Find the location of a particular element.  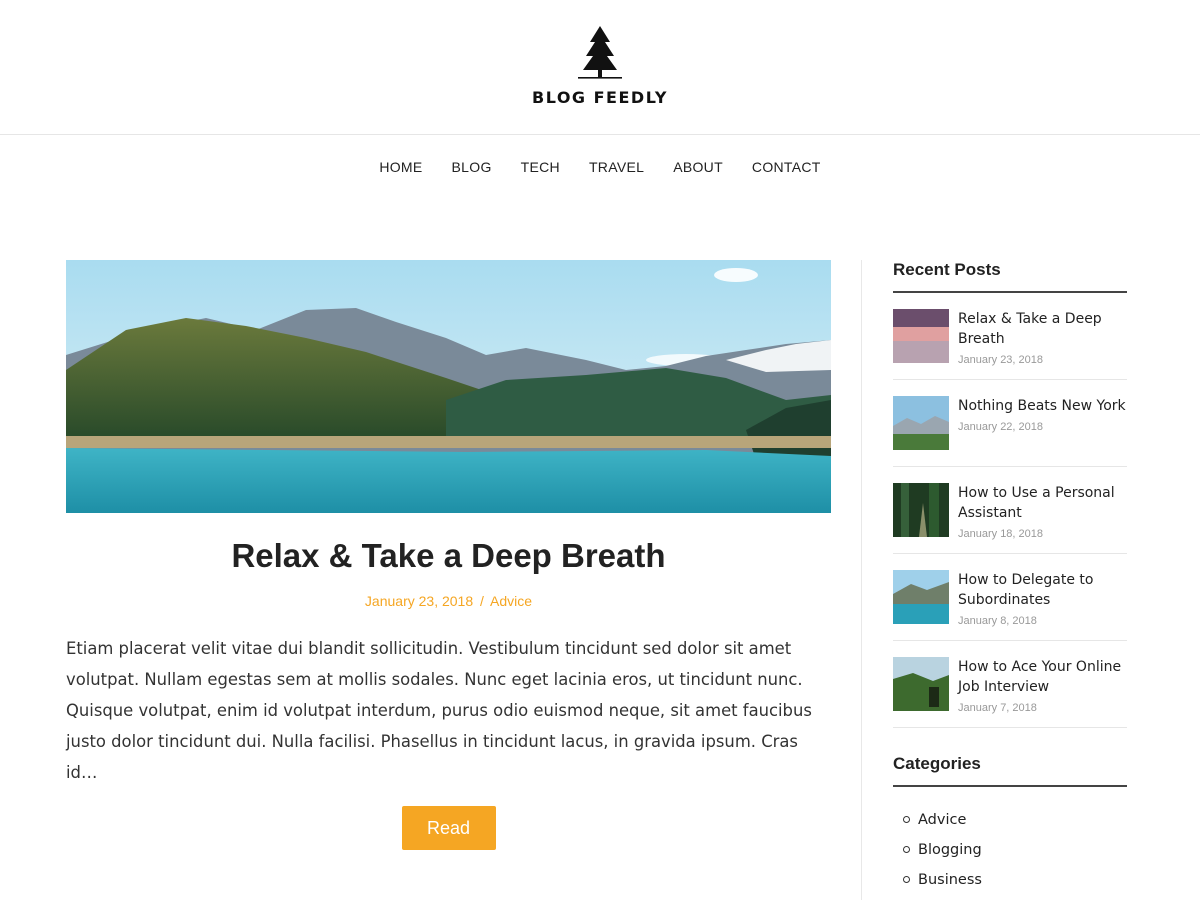

main-navigation: HOME BLOG TECH TRAVEL ABOUT CONTACT is located at coordinates (600, 167).